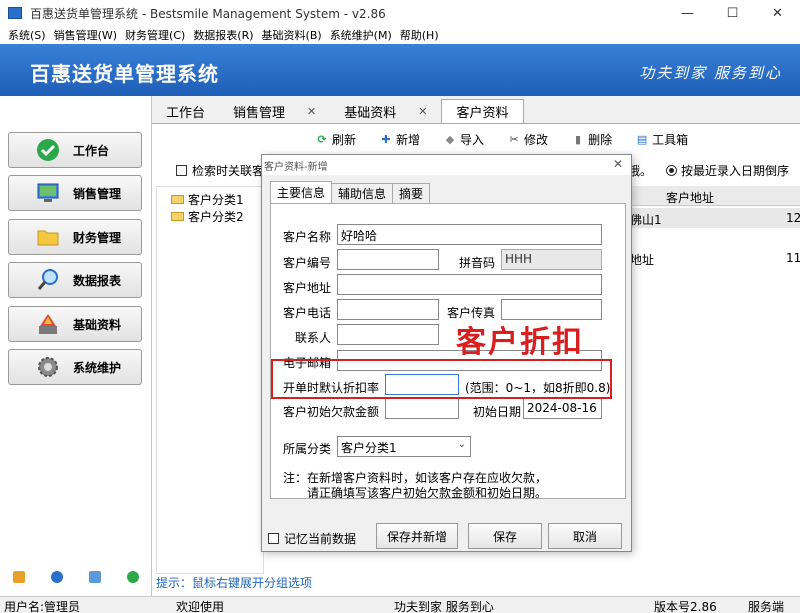 This screenshot has width=800, height=613. What do you see at coordinates (292, 35) in the screenshot?
I see `menu-basic-data: 基础资料(B)` at bounding box center [292, 35].